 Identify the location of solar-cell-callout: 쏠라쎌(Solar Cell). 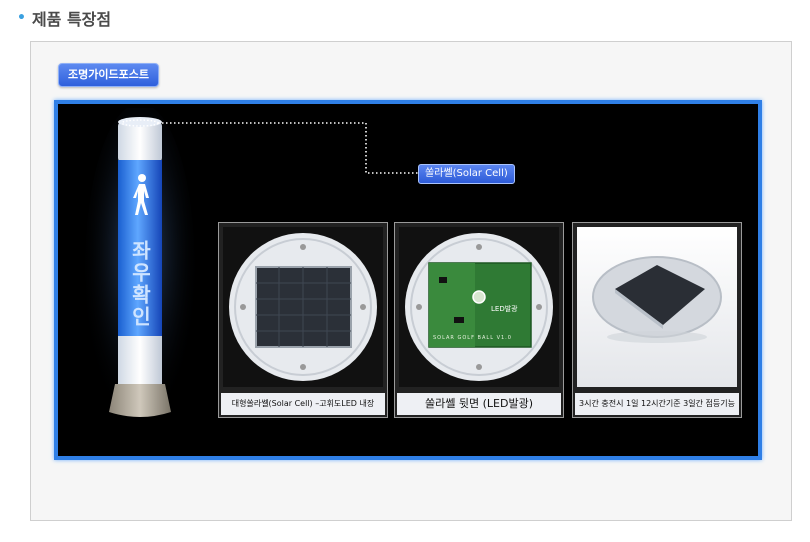
(466, 174).